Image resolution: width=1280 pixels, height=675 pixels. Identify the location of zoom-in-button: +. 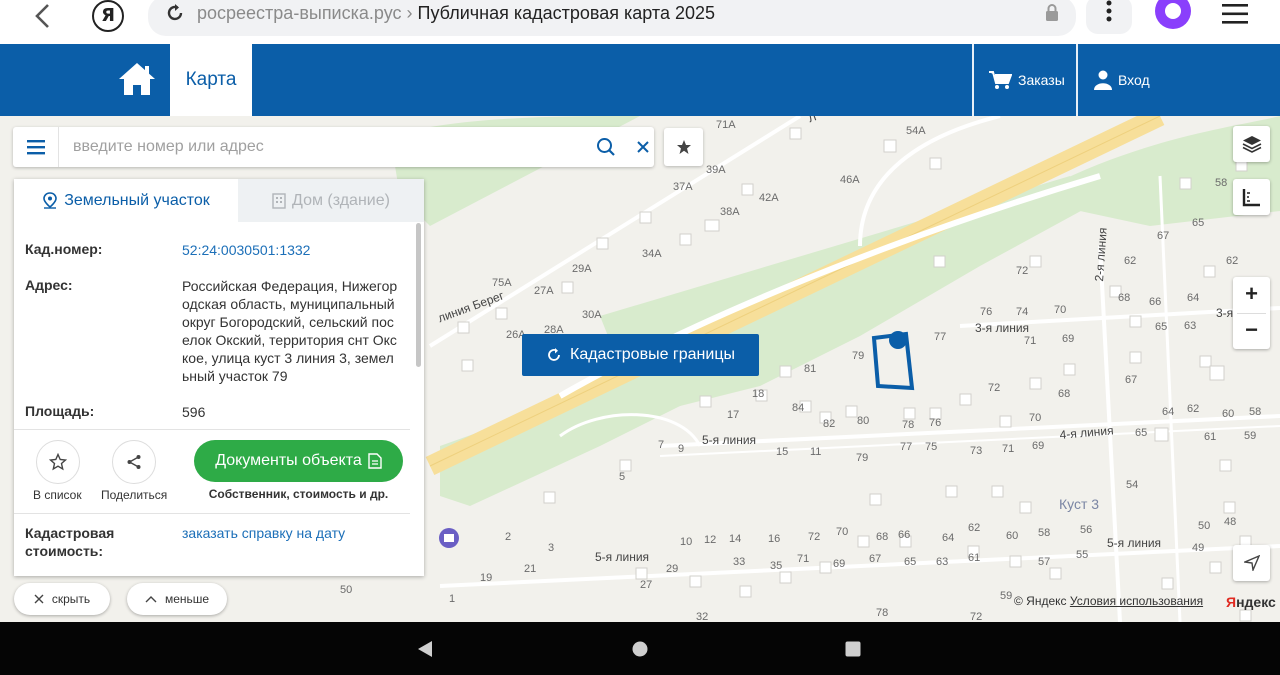
(1251, 295).